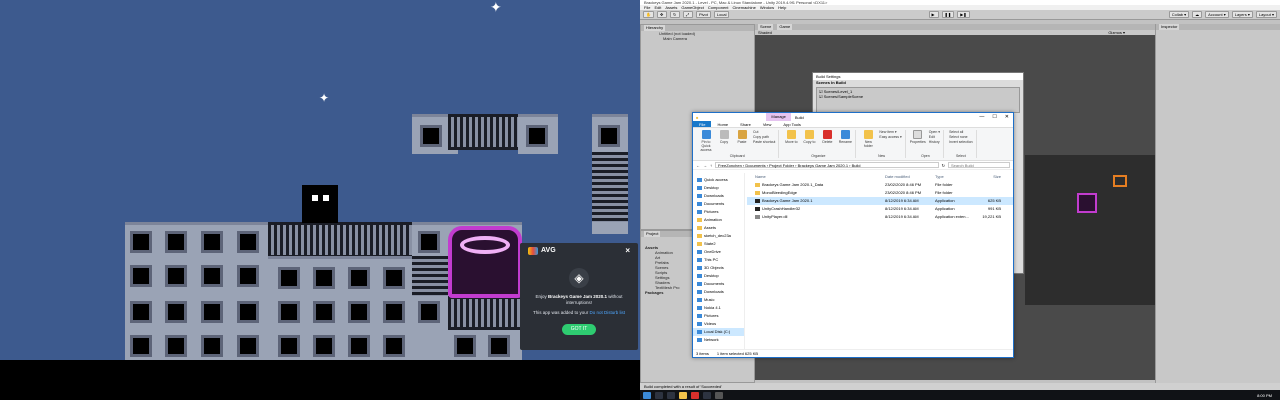 The height and width of the screenshot is (400, 1280). What do you see at coordinates (955, 177) in the screenshot?
I see `column-type: Type` at bounding box center [955, 177].